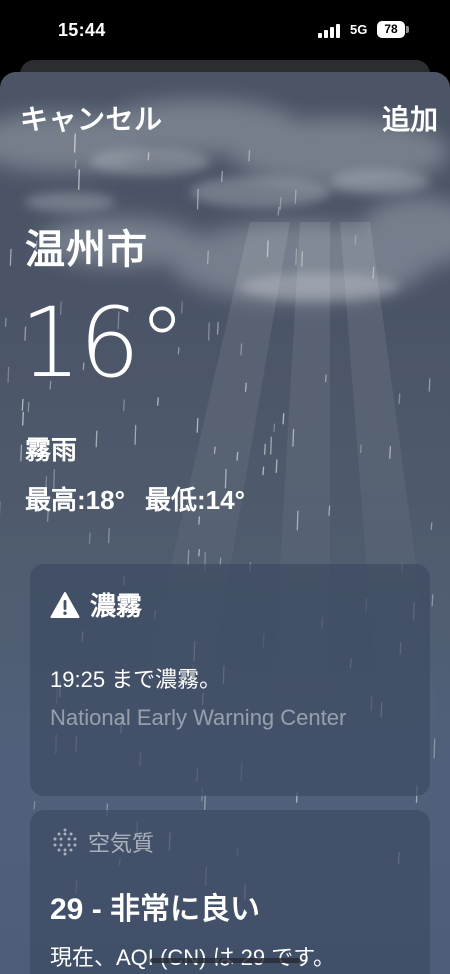 This screenshot has width=450, height=974. I want to click on warning-message: 19:25 まで濃霧。, so click(136, 679).